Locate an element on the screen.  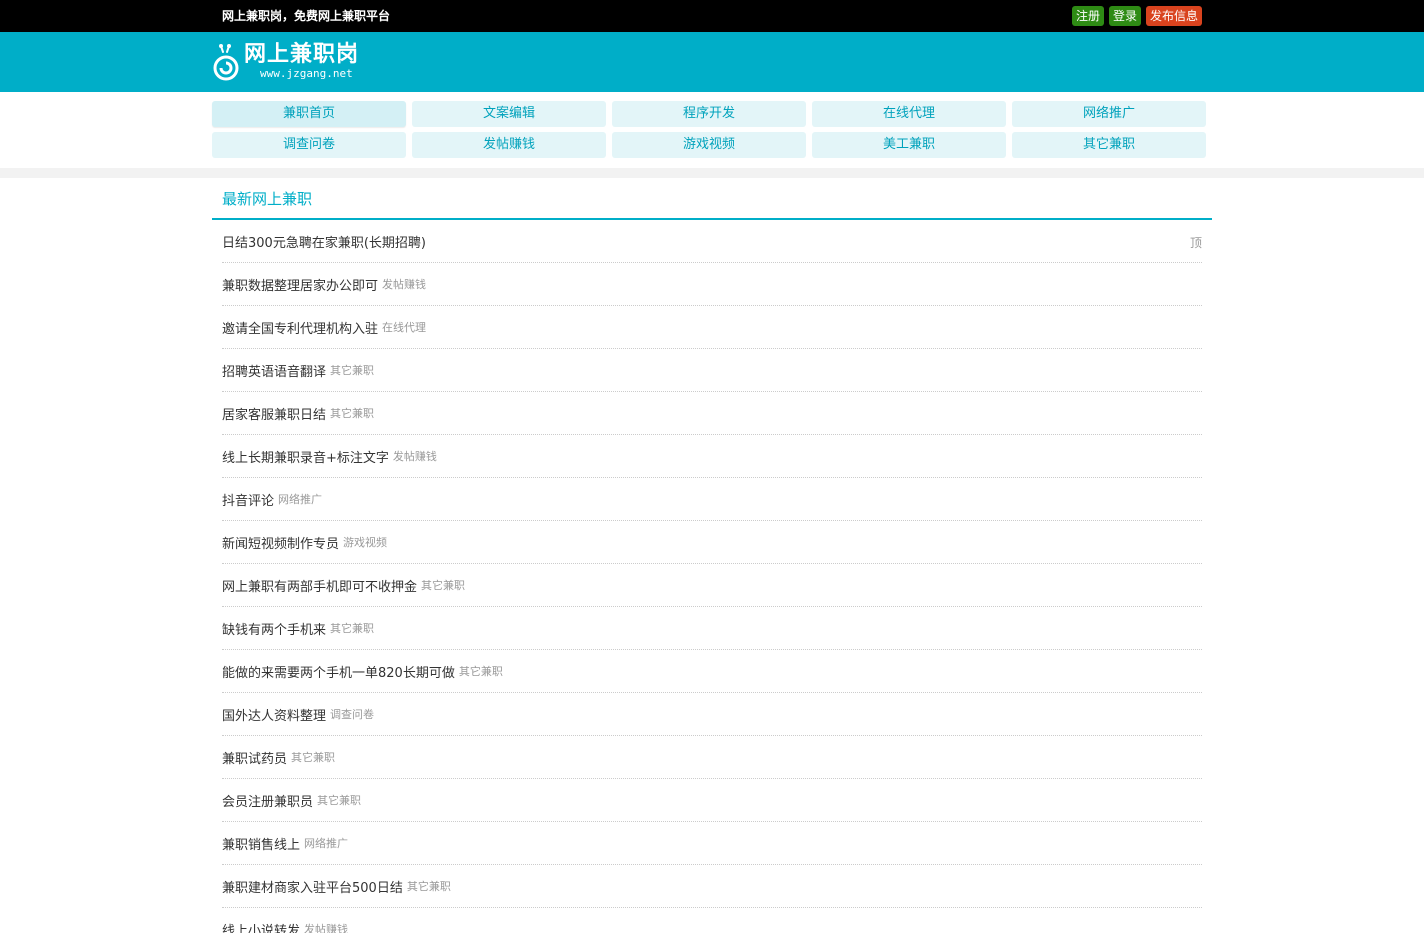
section-header: 最新网上兼职 is located at coordinates (712, 199).